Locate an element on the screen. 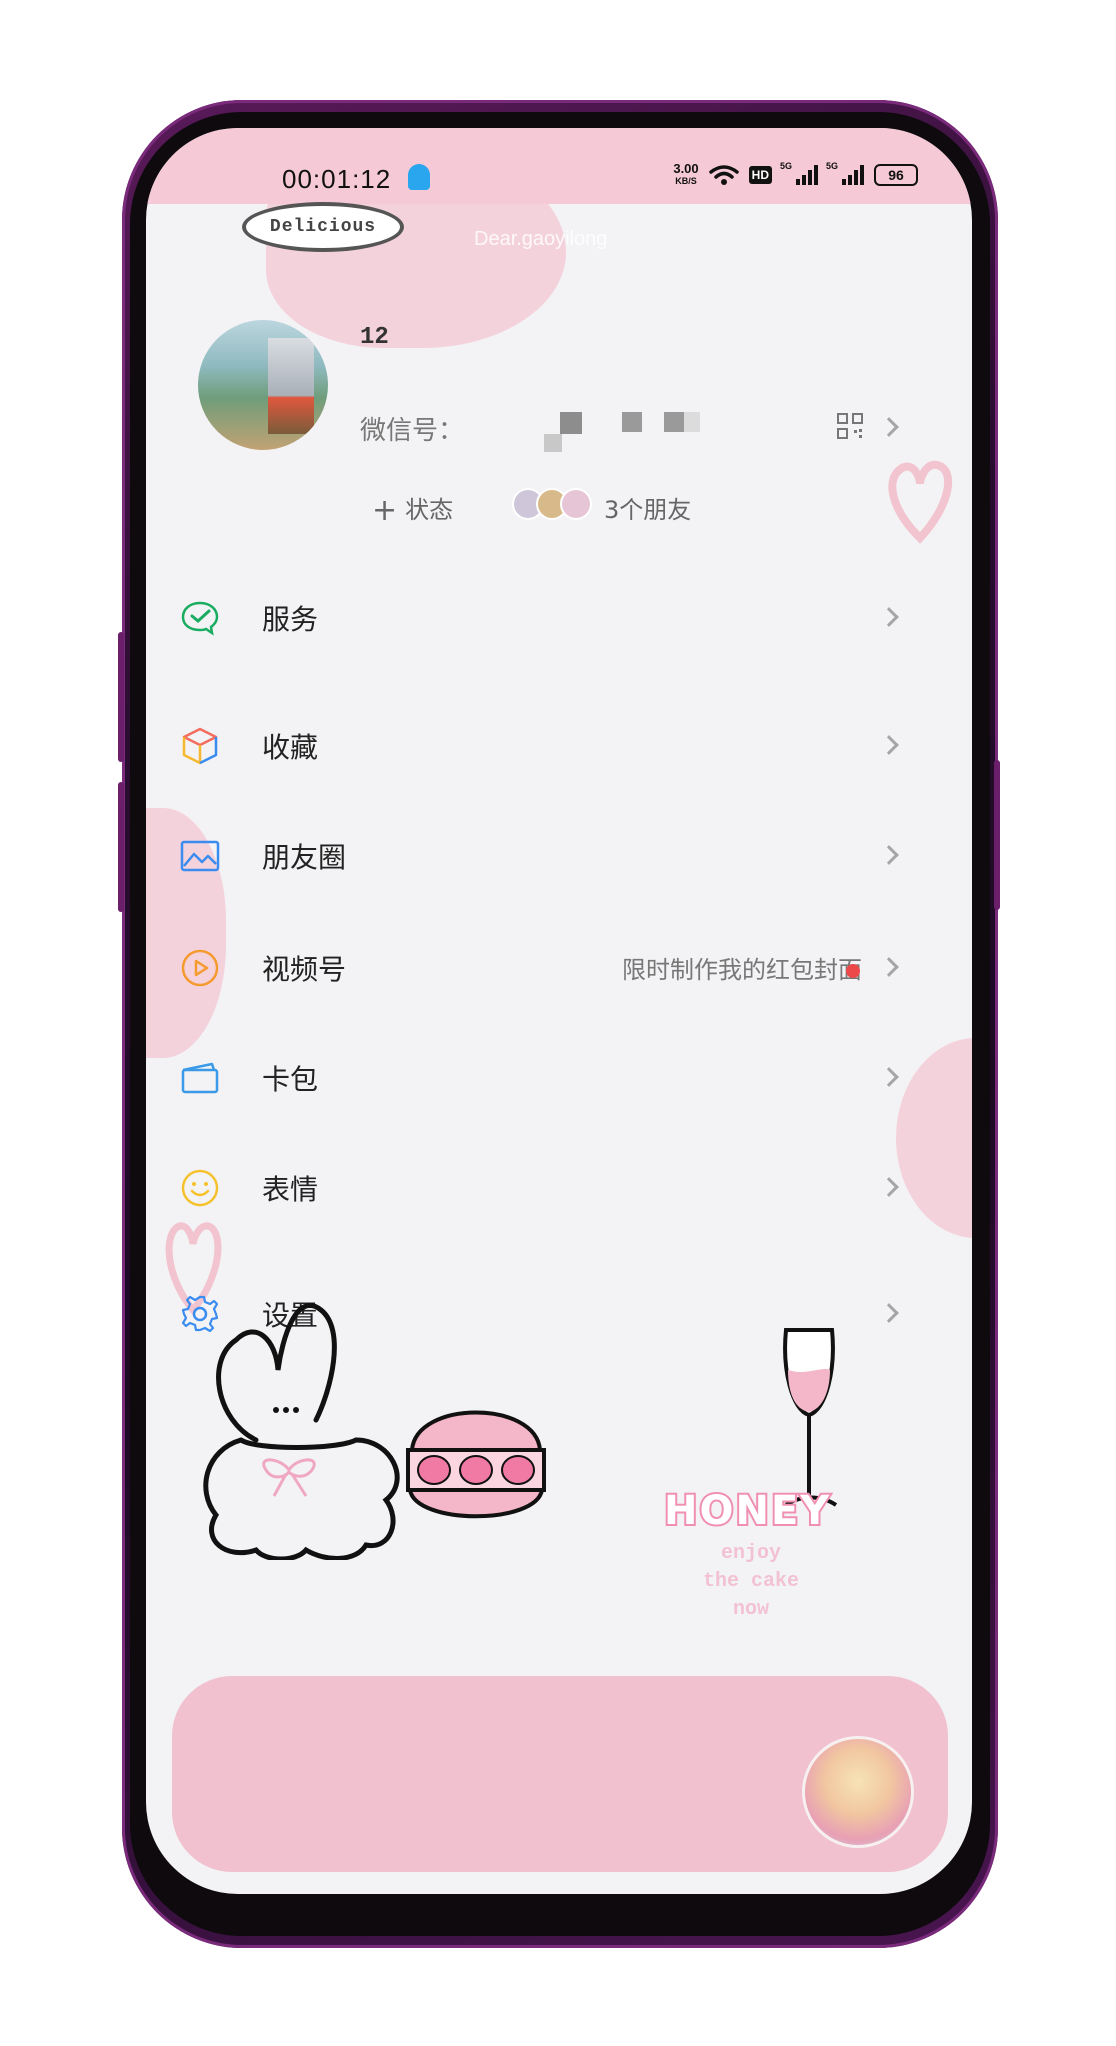 The height and width of the screenshot is (2046, 1116). enjoy-line: the cake is located at coordinates (750, 1581).